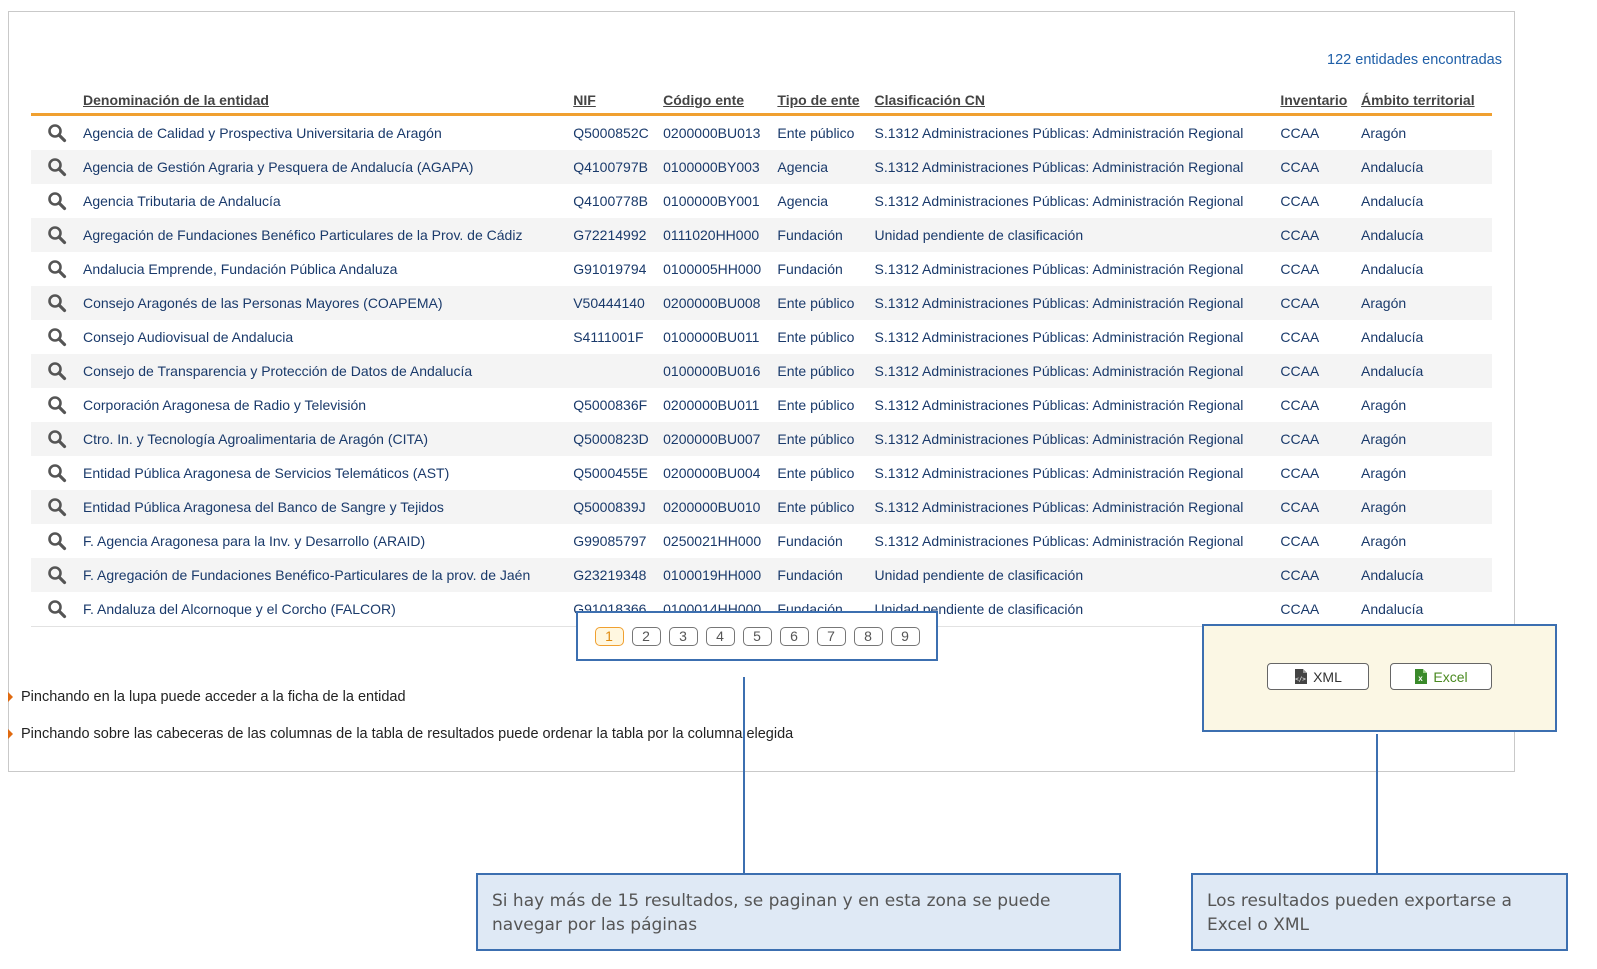  What do you see at coordinates (720, 99) in the screenshot?
I see `header-codigo-ente: Código ente` at bounding box center [720, 99].